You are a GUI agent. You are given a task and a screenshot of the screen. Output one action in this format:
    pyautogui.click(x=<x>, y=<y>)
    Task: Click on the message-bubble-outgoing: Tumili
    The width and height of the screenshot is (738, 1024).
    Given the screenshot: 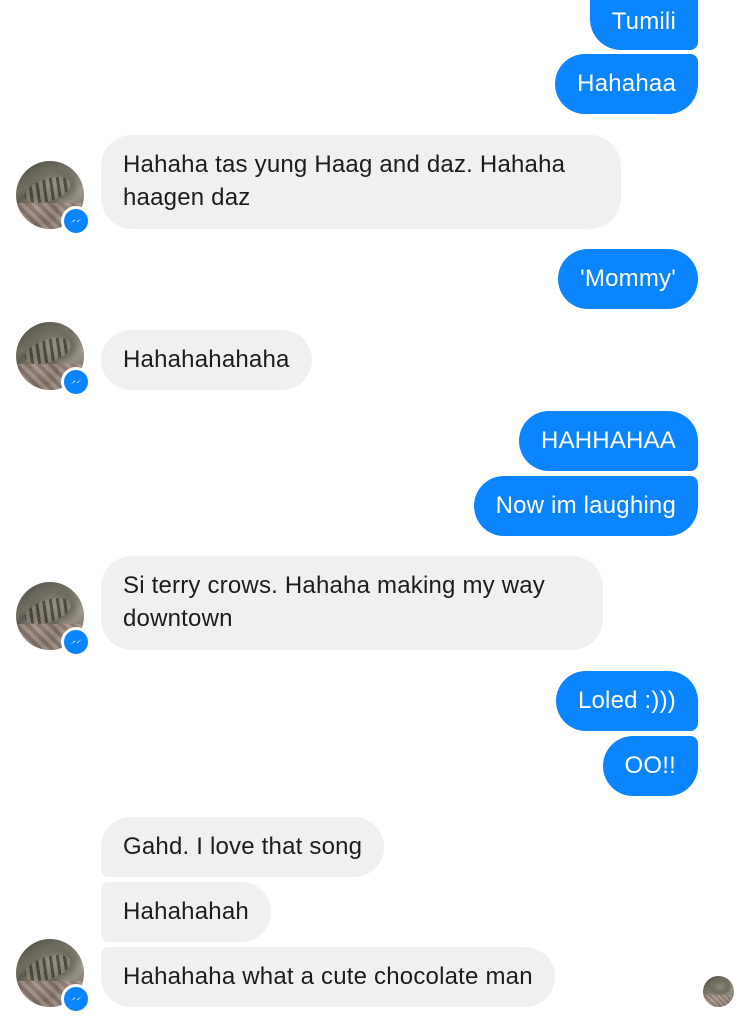 What is the action you would take?
    pyautogui.click(x=643, y=25)
    